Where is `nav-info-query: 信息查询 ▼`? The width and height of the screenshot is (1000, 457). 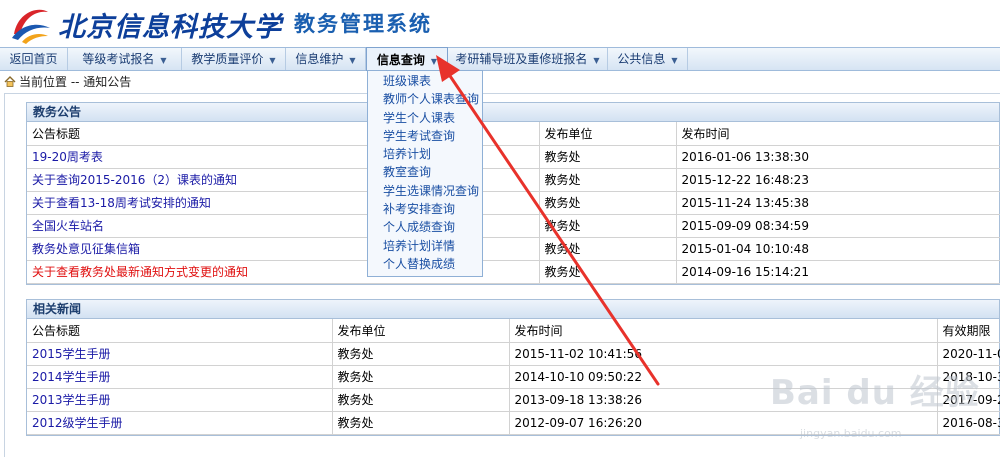 nav-info-query: 信息查询 ▼ is located at coordinates (407, 59).